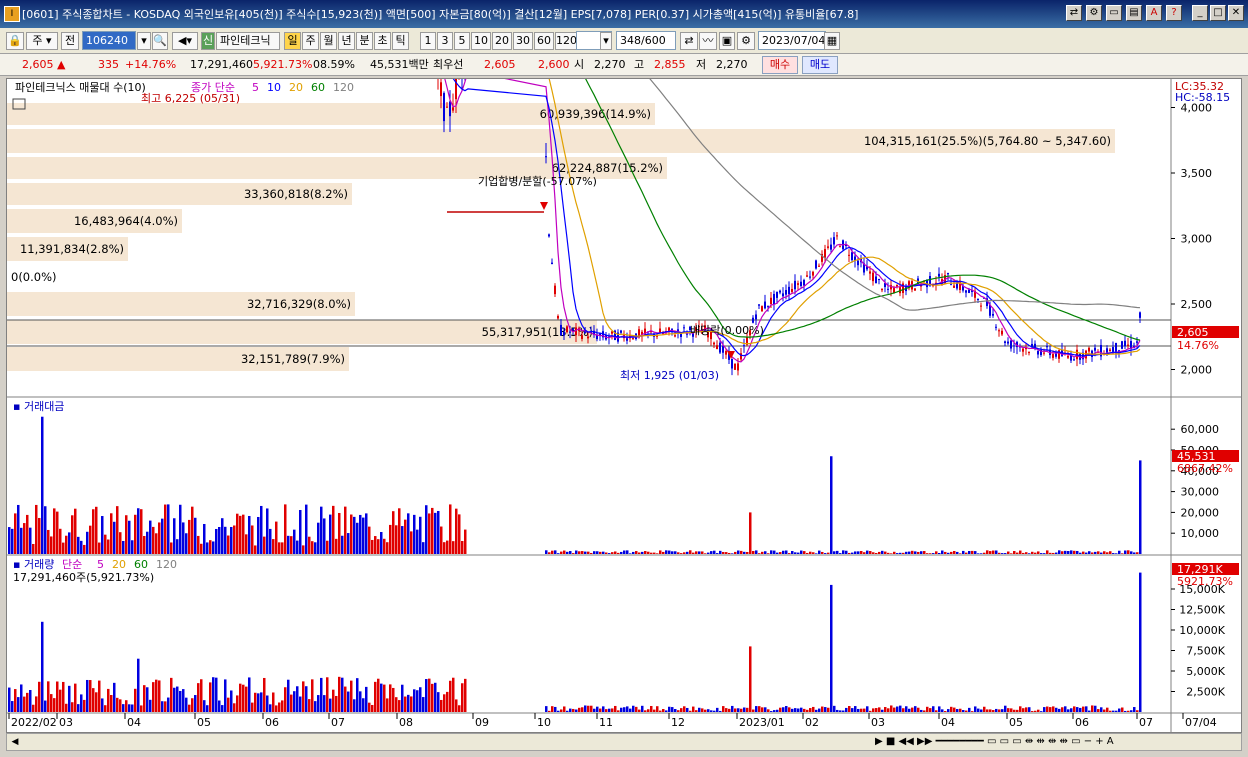 The image size is (1248, 757). Describe the element at coordinates (566, 41) in the screenshot. I see `interval-120: 120` at that location.